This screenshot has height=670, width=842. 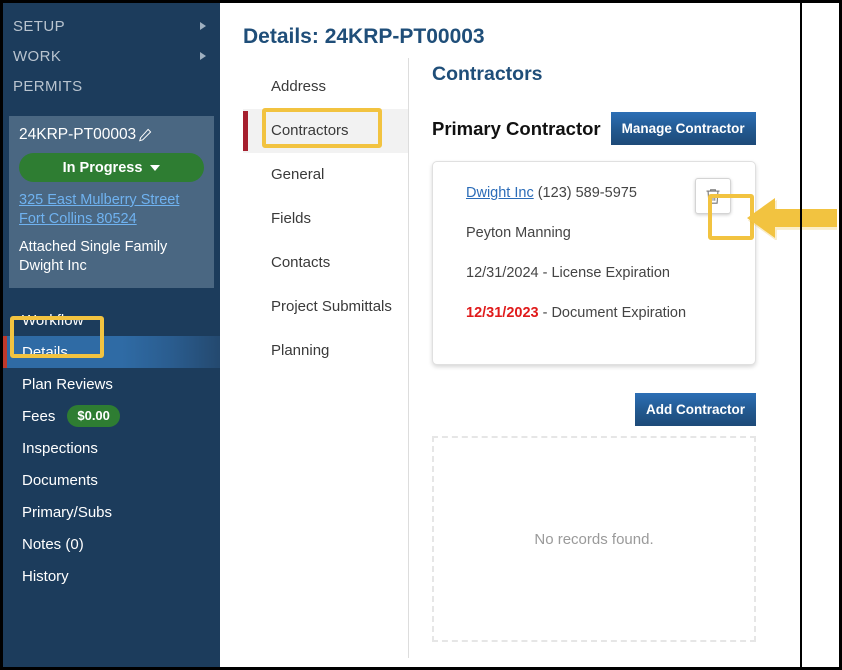 I want to click on empty-state-text: No records found., so click(x=594, y=539).